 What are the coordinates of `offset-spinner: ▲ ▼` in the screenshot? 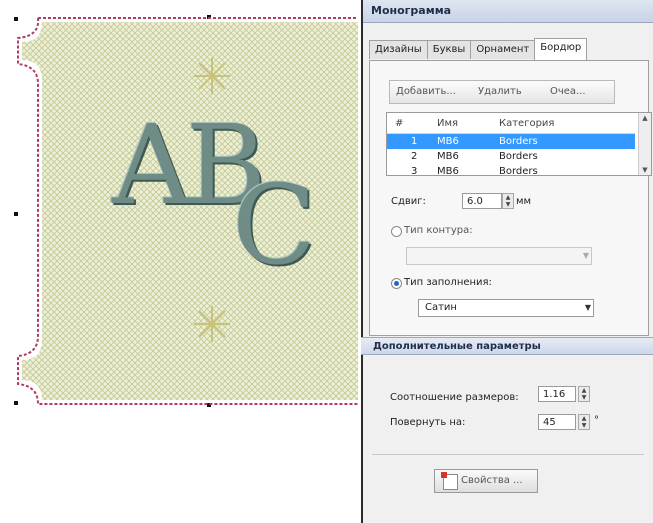 It's located at (508, 201).